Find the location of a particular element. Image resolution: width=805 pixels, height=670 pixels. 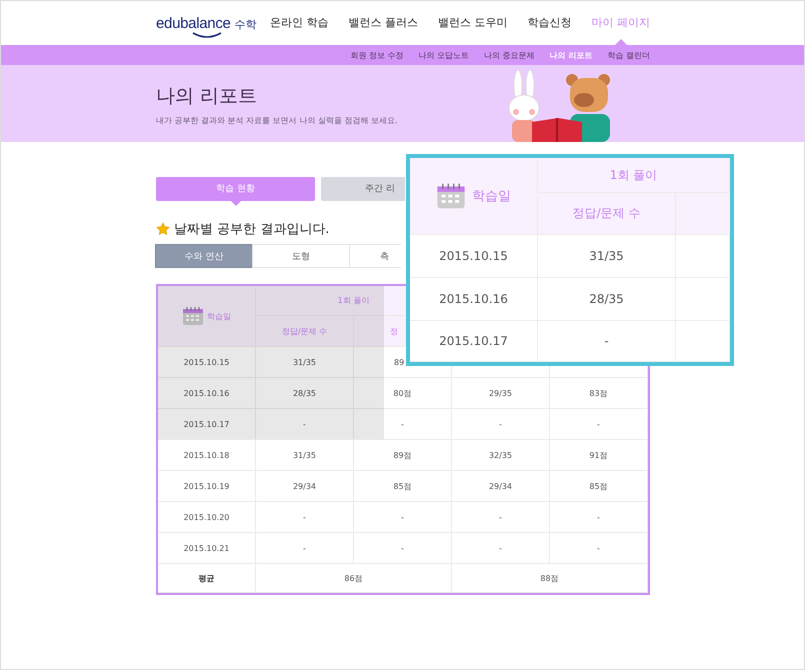

table-cell: 32/35 is located at coordinates (501, 455).